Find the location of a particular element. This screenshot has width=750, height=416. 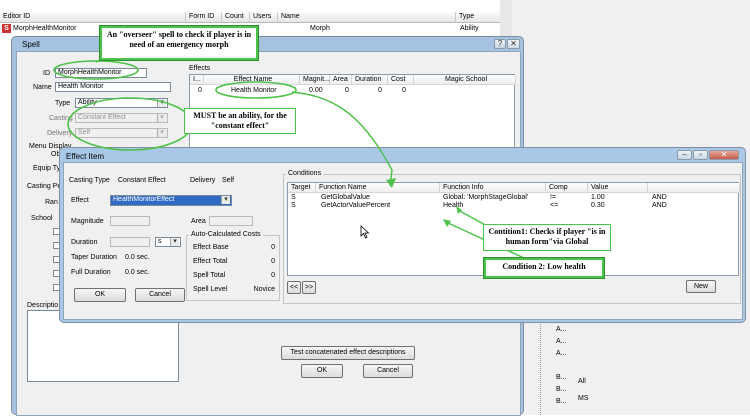

duration-field is located at coordinates (130, 242).